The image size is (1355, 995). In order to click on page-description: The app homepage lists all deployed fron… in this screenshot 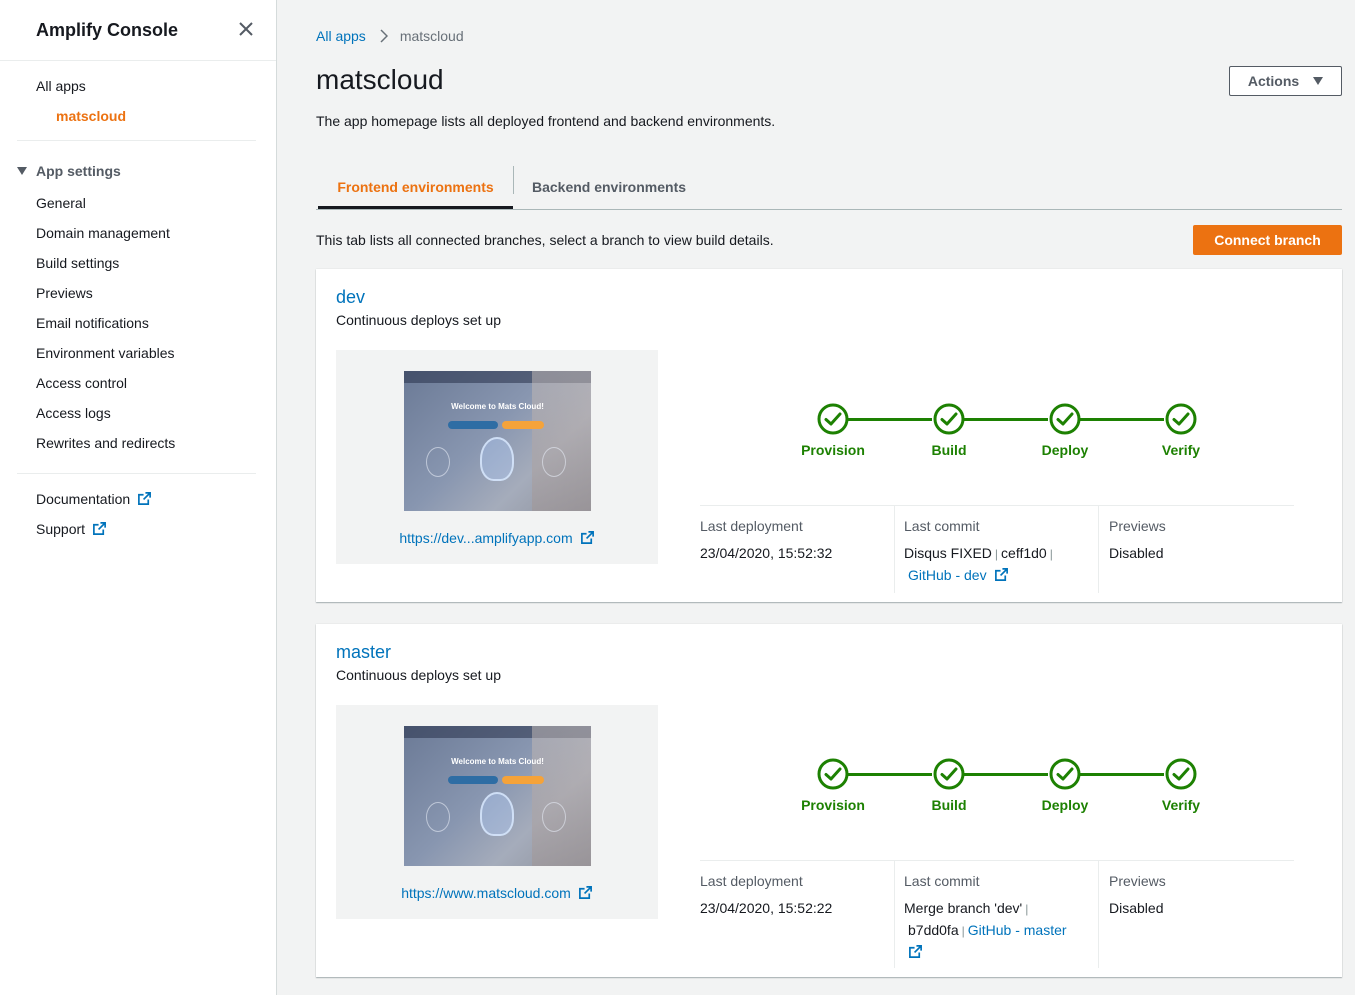, I will do `click(546, 121)`.